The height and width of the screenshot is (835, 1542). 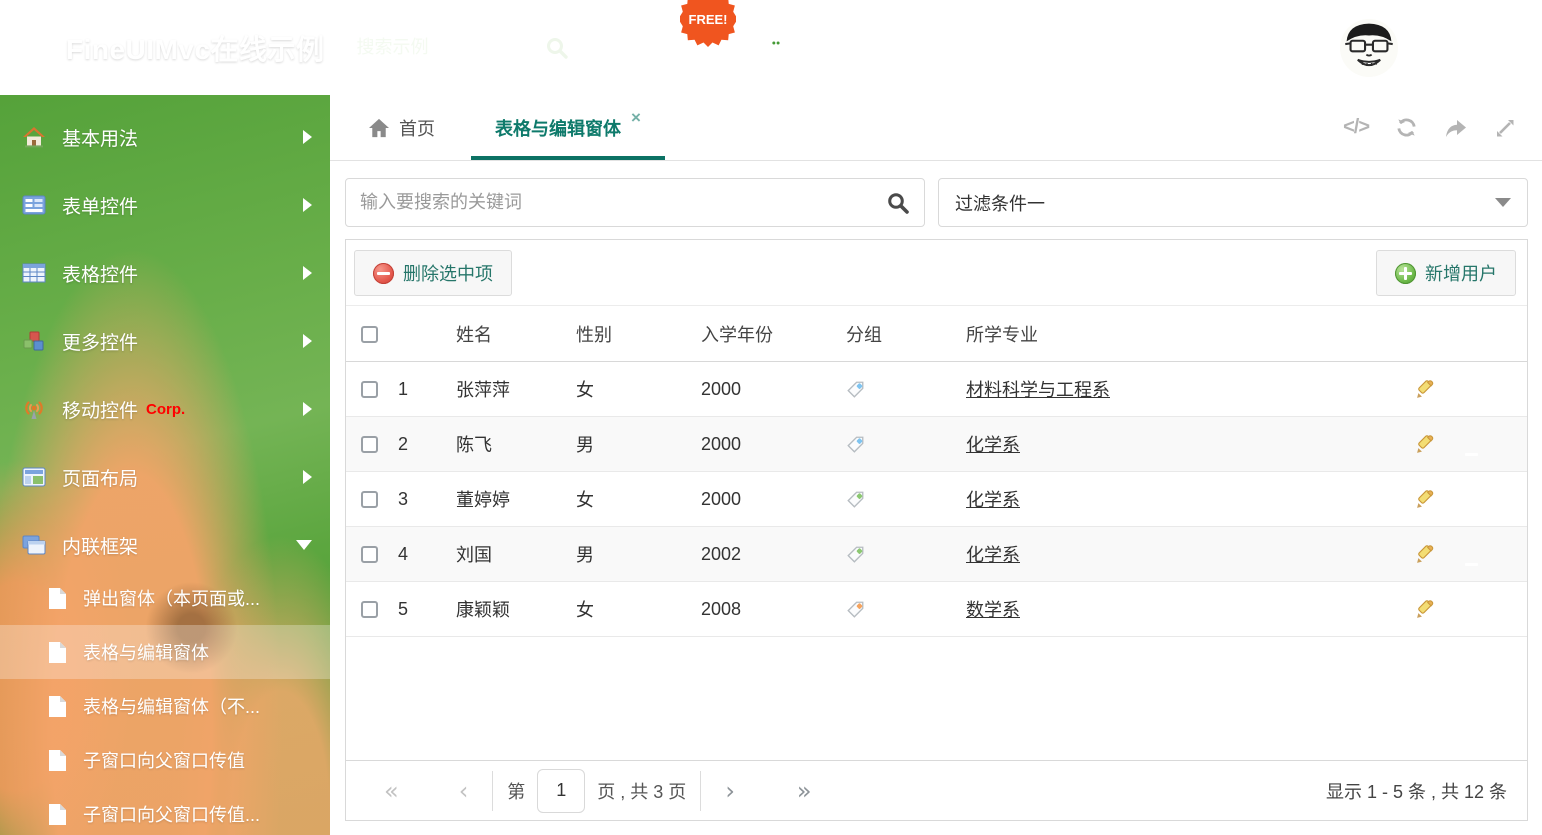 I want to click on nav-item-enterprise-trial: 企业版试用, so click(x=909, y=47).